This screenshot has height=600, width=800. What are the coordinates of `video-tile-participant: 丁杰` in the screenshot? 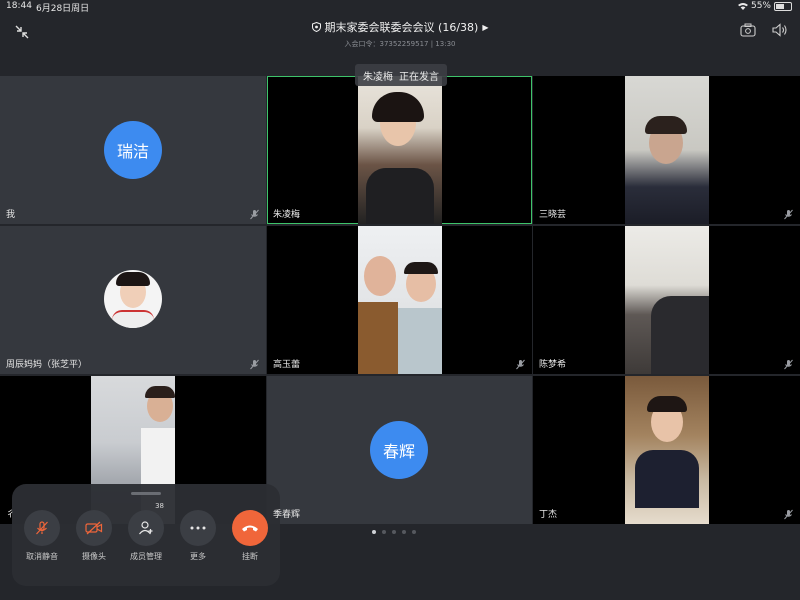 It's located at (666, 450).